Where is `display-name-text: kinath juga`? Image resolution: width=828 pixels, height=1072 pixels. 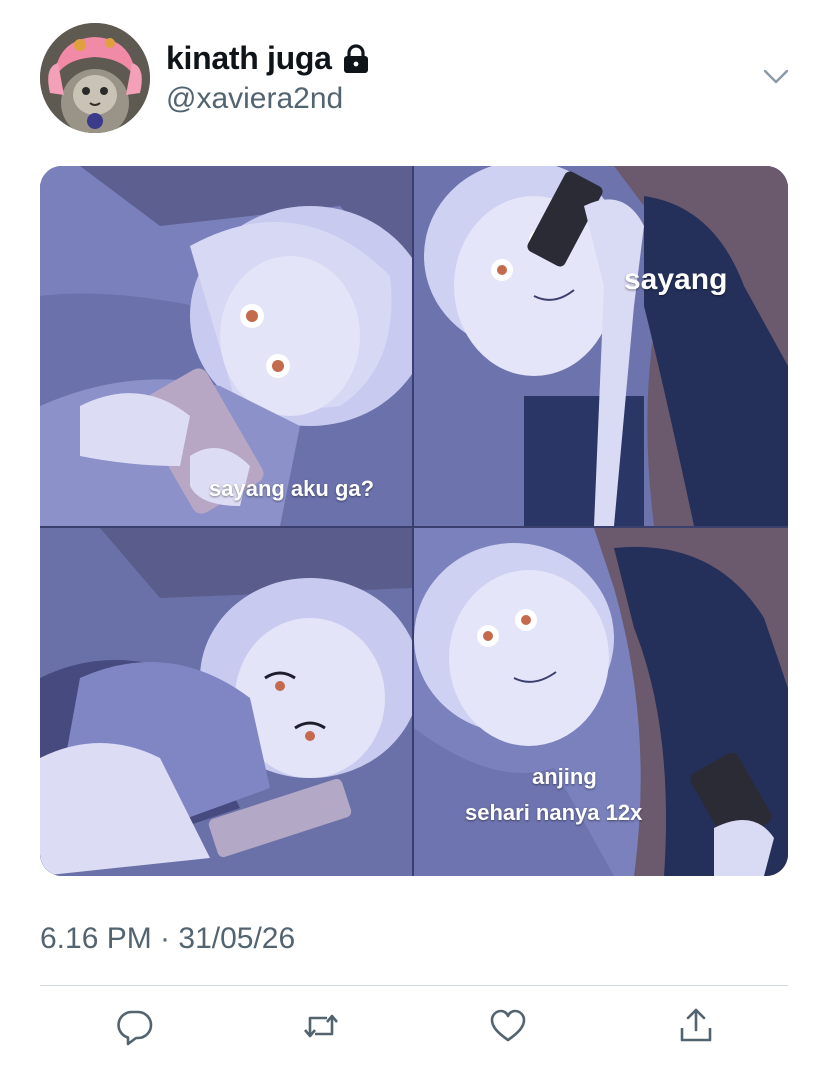
display-name-text: kinath juga is located at coordinates (249, 58).